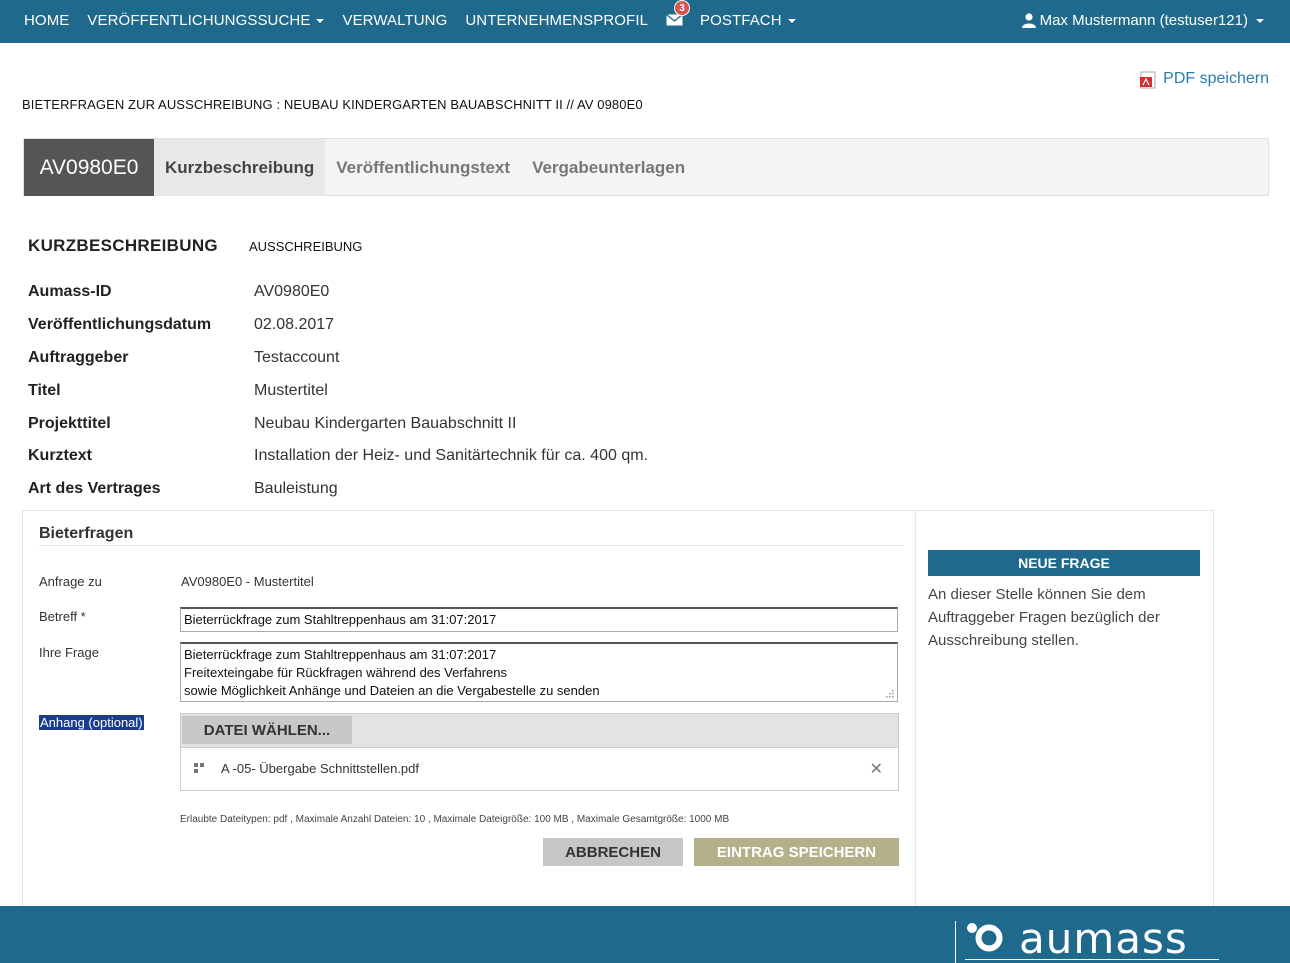  I want to click on resize-grip-icon, so click(889, 694).